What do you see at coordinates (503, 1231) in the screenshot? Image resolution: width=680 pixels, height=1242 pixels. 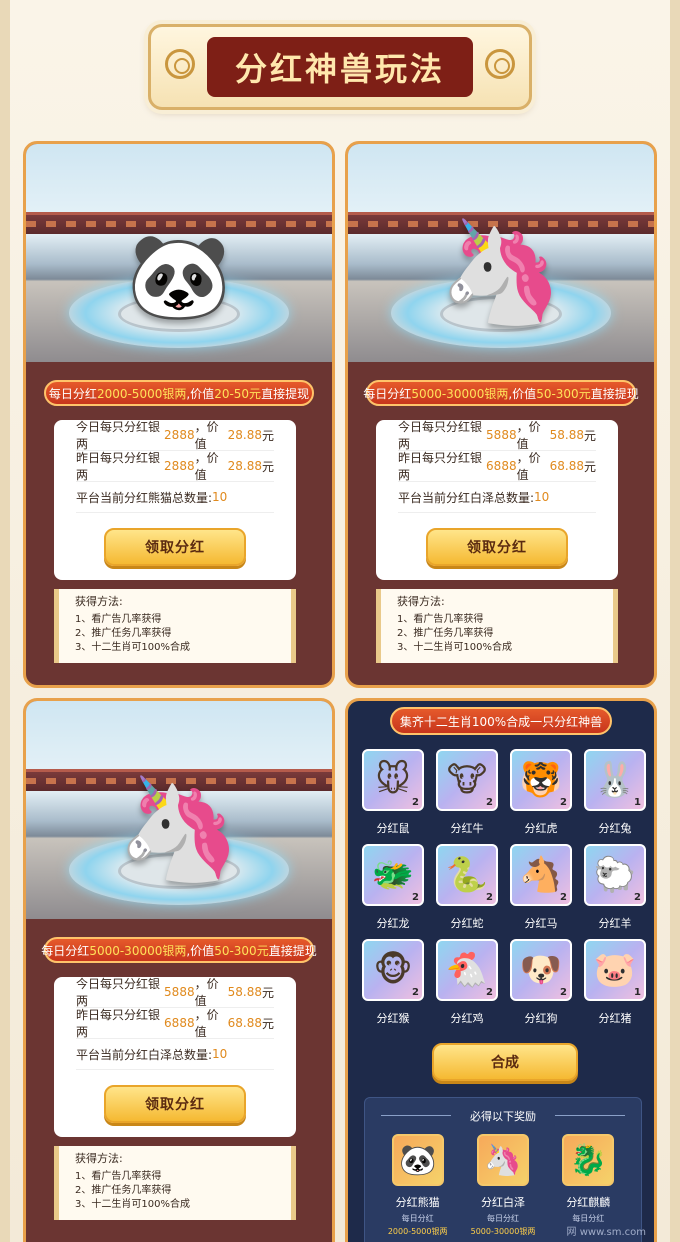 I see `reward-range: 5000-30000银两` at bounding box center [503, 1231].